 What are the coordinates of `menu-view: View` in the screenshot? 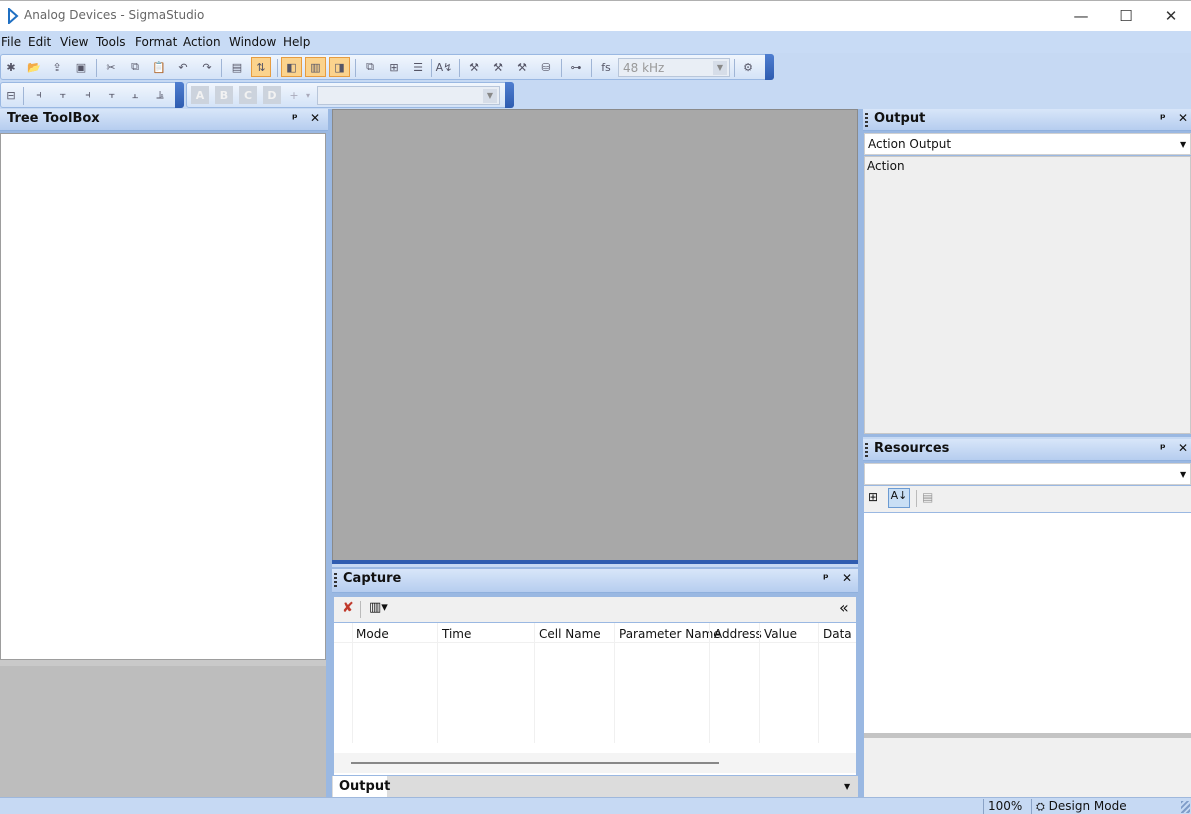 It's located at (74, 42).